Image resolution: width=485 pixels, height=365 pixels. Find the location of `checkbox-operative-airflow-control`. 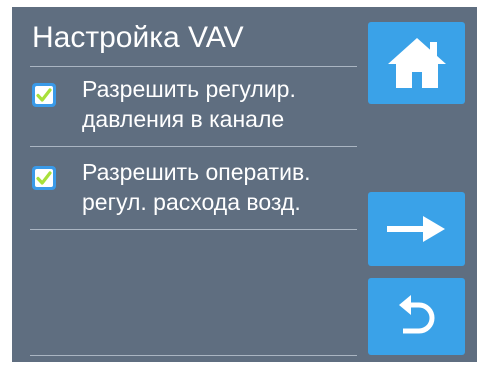

checkbox-operative-airflow-control is located at coordinates (44, 178).